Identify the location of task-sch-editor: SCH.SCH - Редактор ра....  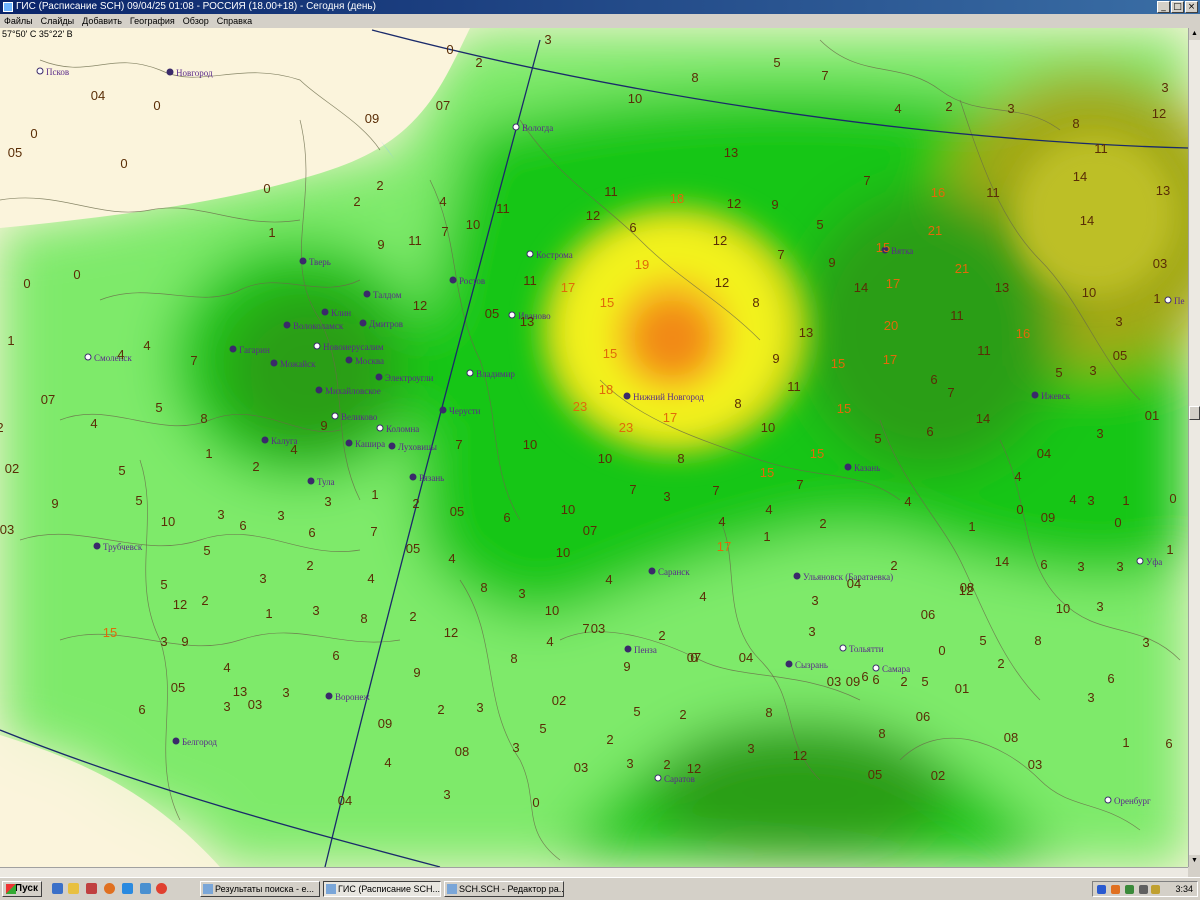
(504, 889).